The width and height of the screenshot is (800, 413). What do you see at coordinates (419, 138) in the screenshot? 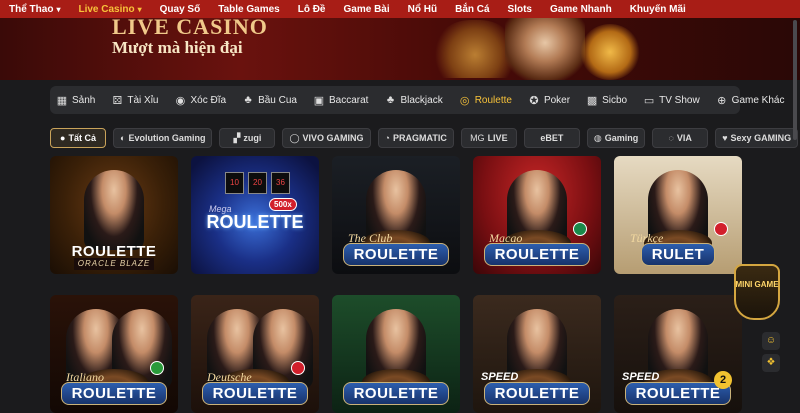
I see `provider-label: PRAGMATIC` at bounding box center [419, 138].